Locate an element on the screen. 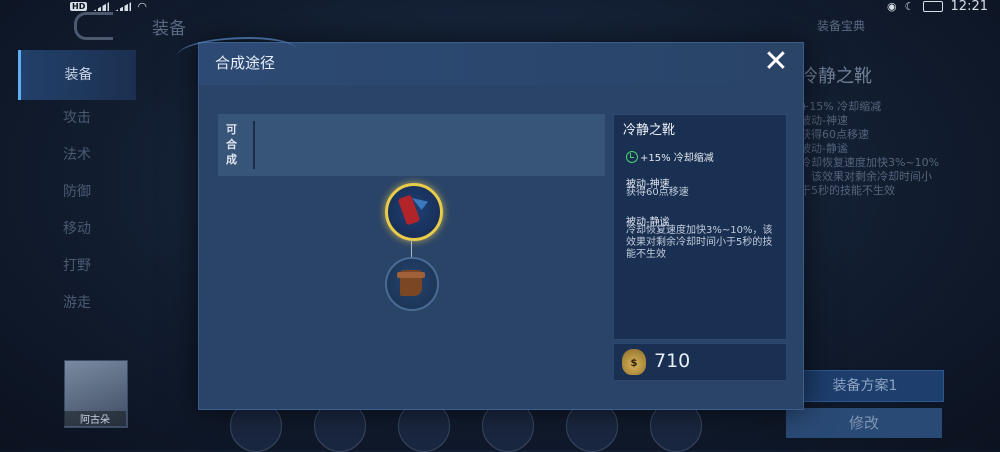  dialog-header: 合成途径 ✕ is located at coordinates (490, 61).